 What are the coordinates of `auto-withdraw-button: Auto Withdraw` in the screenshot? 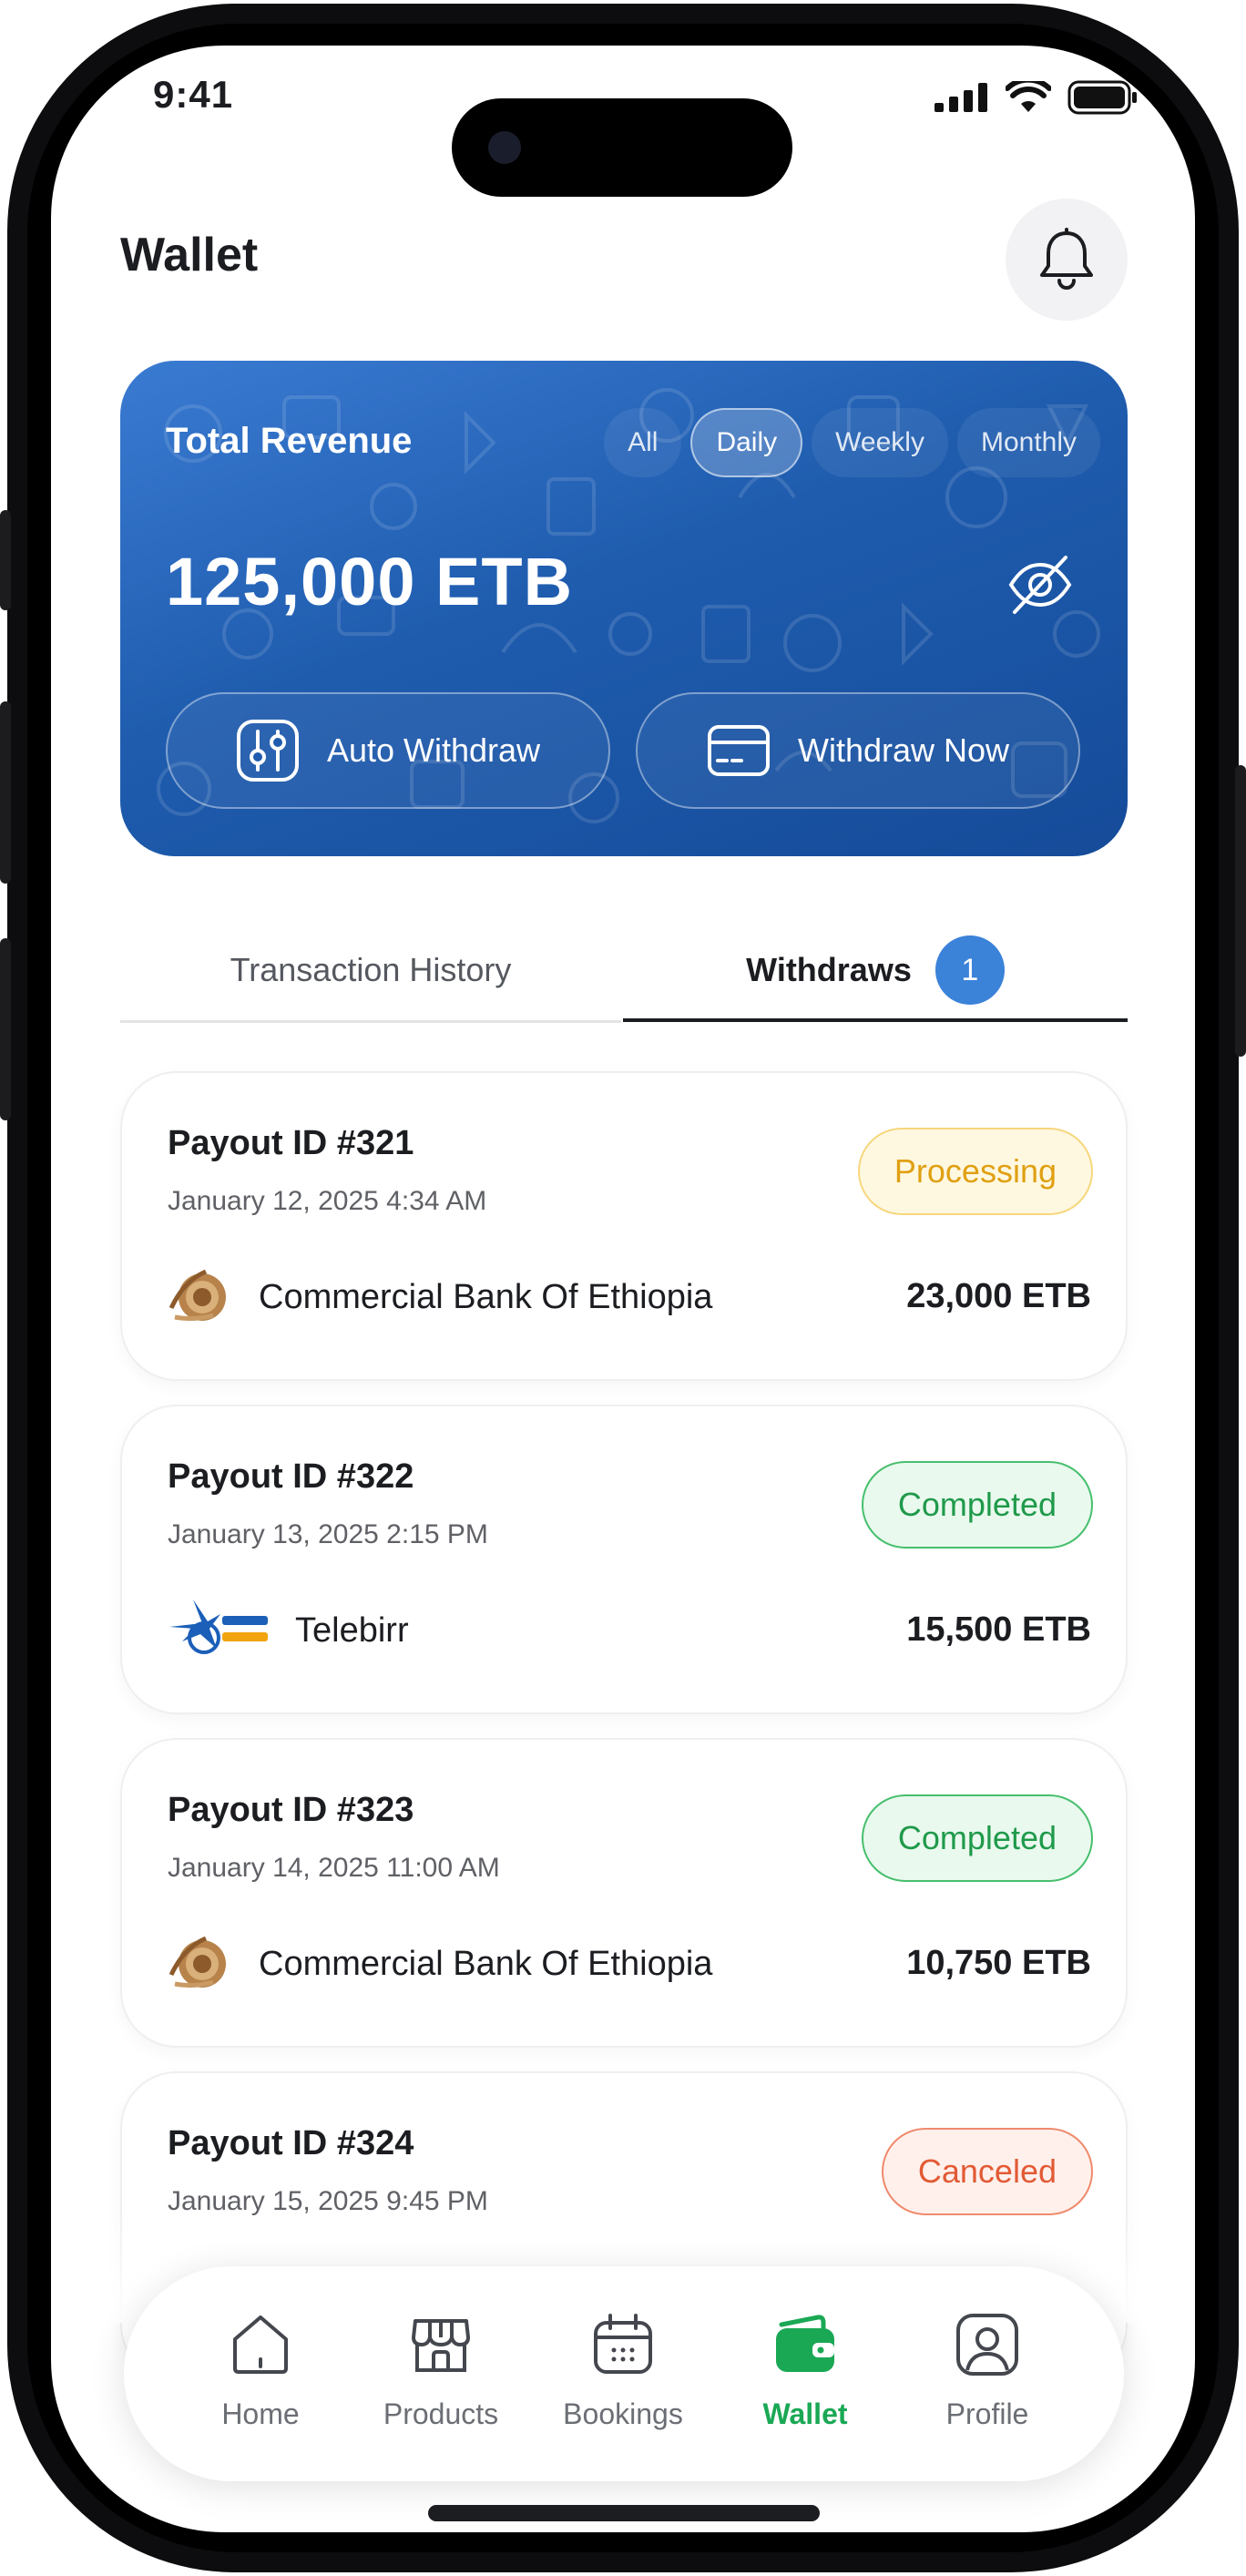 It's located at (388, 750).